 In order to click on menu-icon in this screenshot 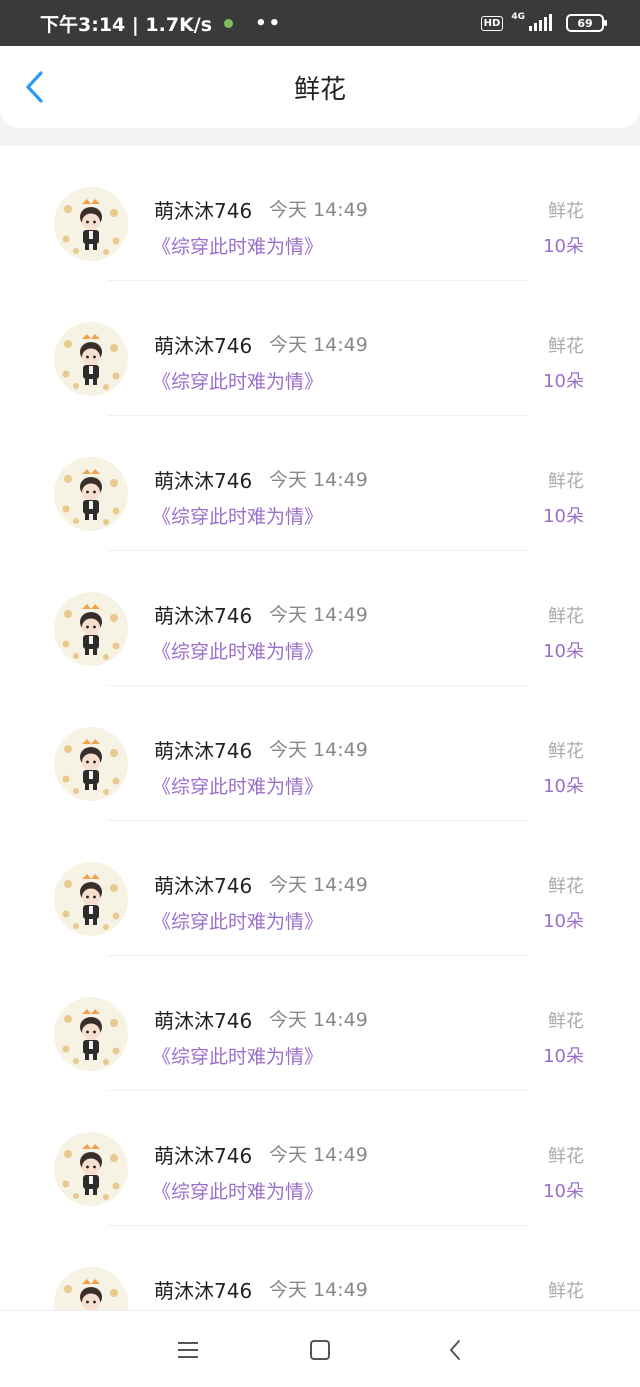, I will do `click(188, 1350)`.